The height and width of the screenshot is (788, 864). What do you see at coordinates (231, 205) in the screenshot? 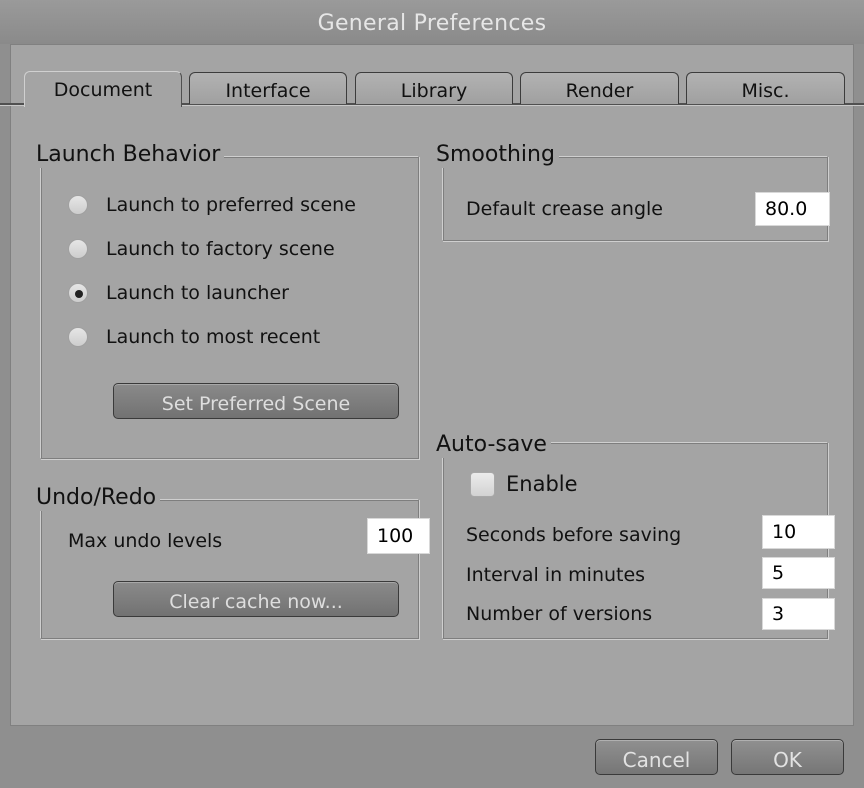
I see `radio-launch-preferred-label: Launch to preferred scene` at bounding box center [231, 205].